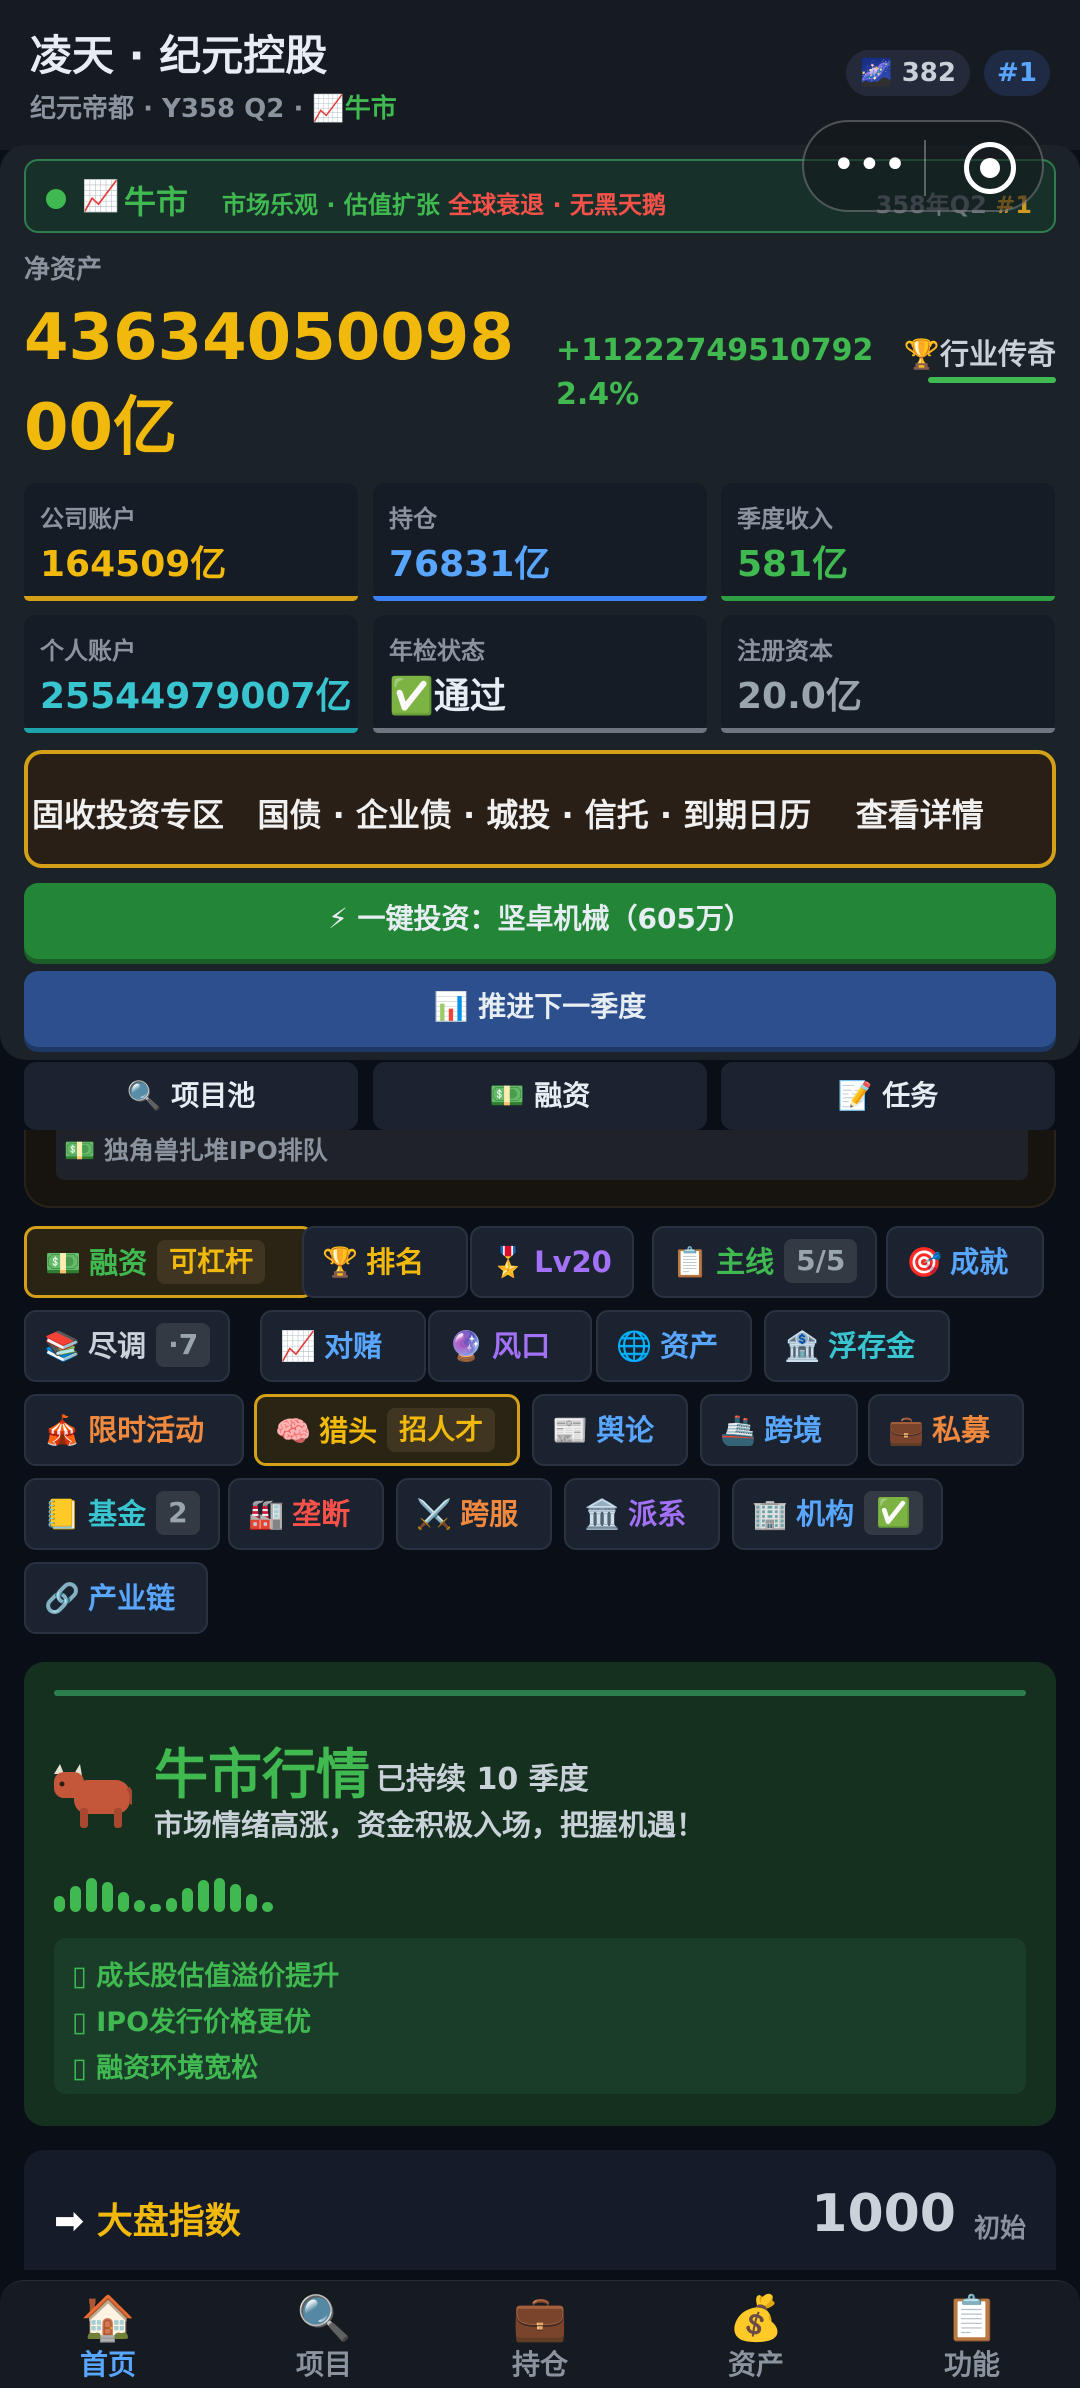 The image size is (1080, 2388). What do you see at coordinates (888, 674) in the screenshot?
I see `stat-card: 注册资本 20.0亿` at bounding box center [888, 674].